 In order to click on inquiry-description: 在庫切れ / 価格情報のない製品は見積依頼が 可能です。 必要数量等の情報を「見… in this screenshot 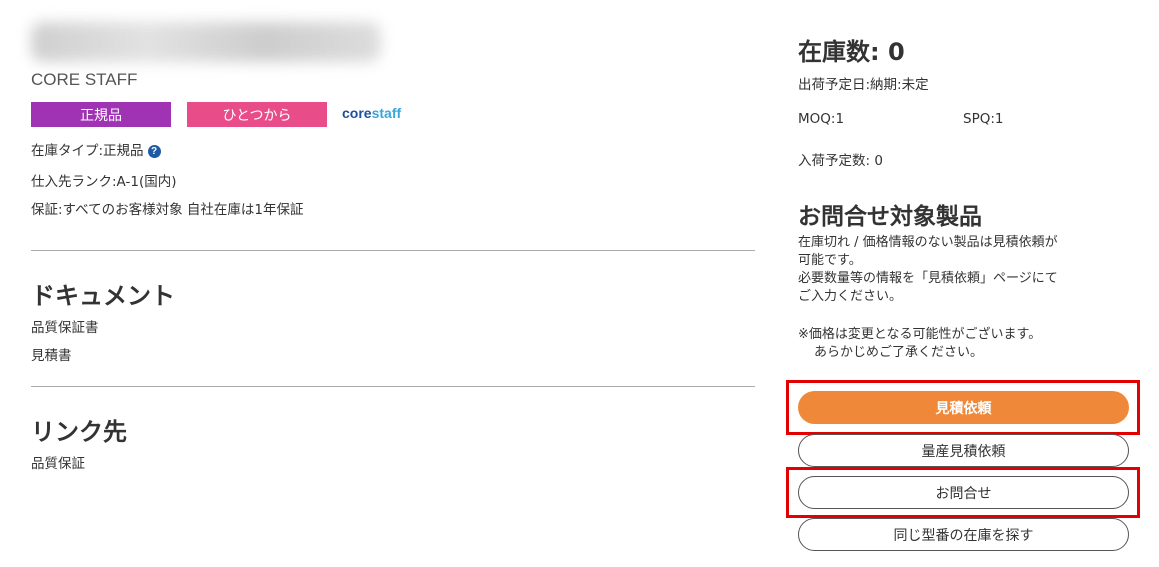, I will do `click(928, 270)`.